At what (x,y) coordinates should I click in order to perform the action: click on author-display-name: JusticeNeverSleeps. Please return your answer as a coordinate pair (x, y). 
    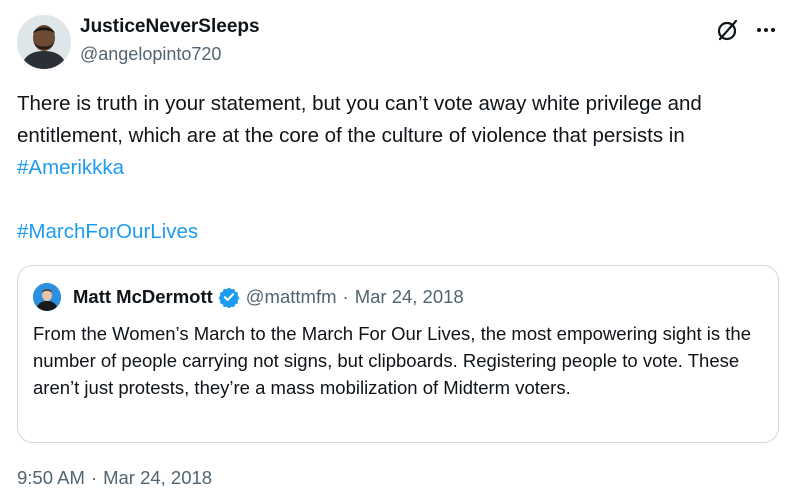
    Looking at the image, I should click on (170, 27).